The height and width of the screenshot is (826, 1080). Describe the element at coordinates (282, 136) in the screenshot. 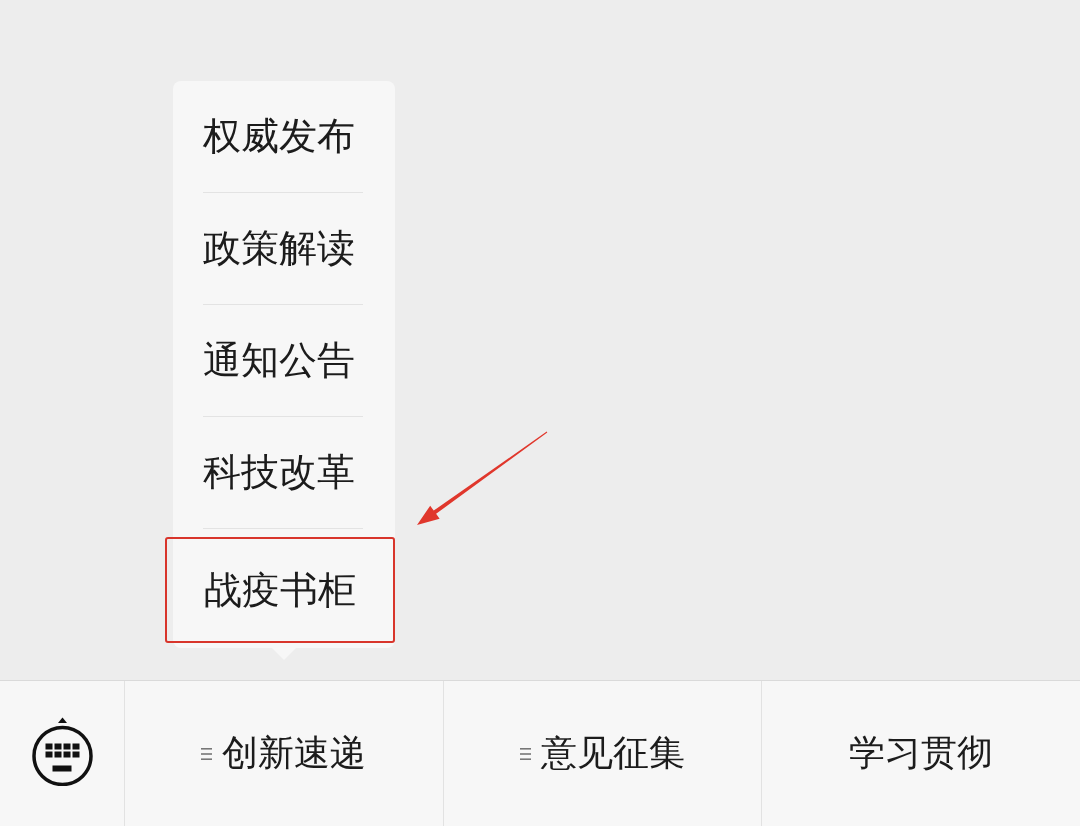

I see `submenu-item: 权威发布` at that location.